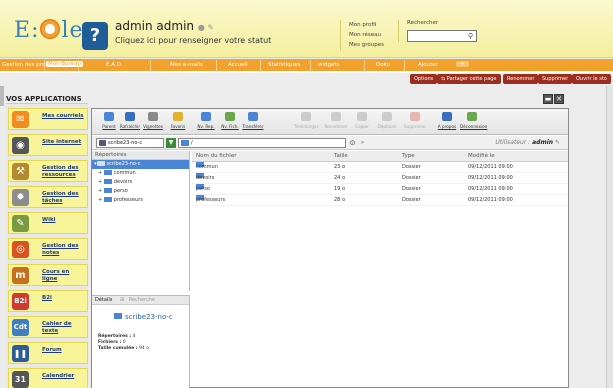 The width and height of the screenshot is (613, 388). I want to click on app-cours-en-ligne: m Cours en ligne, so click(48, 275).